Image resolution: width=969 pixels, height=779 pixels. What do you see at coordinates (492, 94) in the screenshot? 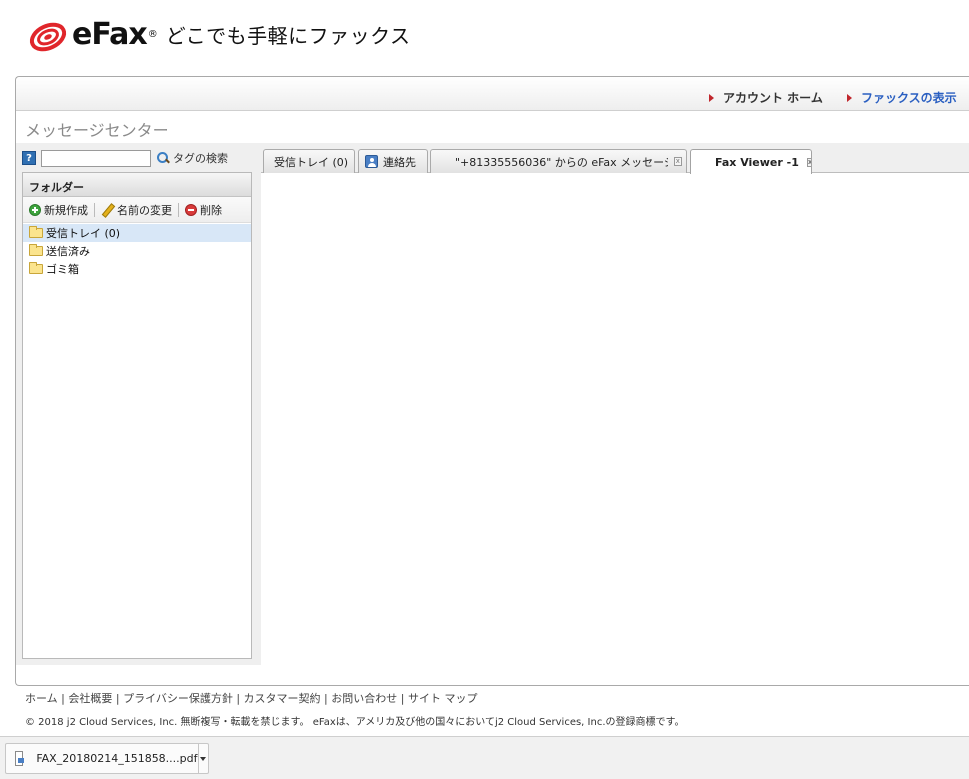
I see `top-nav: アカウント ホーム ファックスの表示` at bounding box center [492, 94].